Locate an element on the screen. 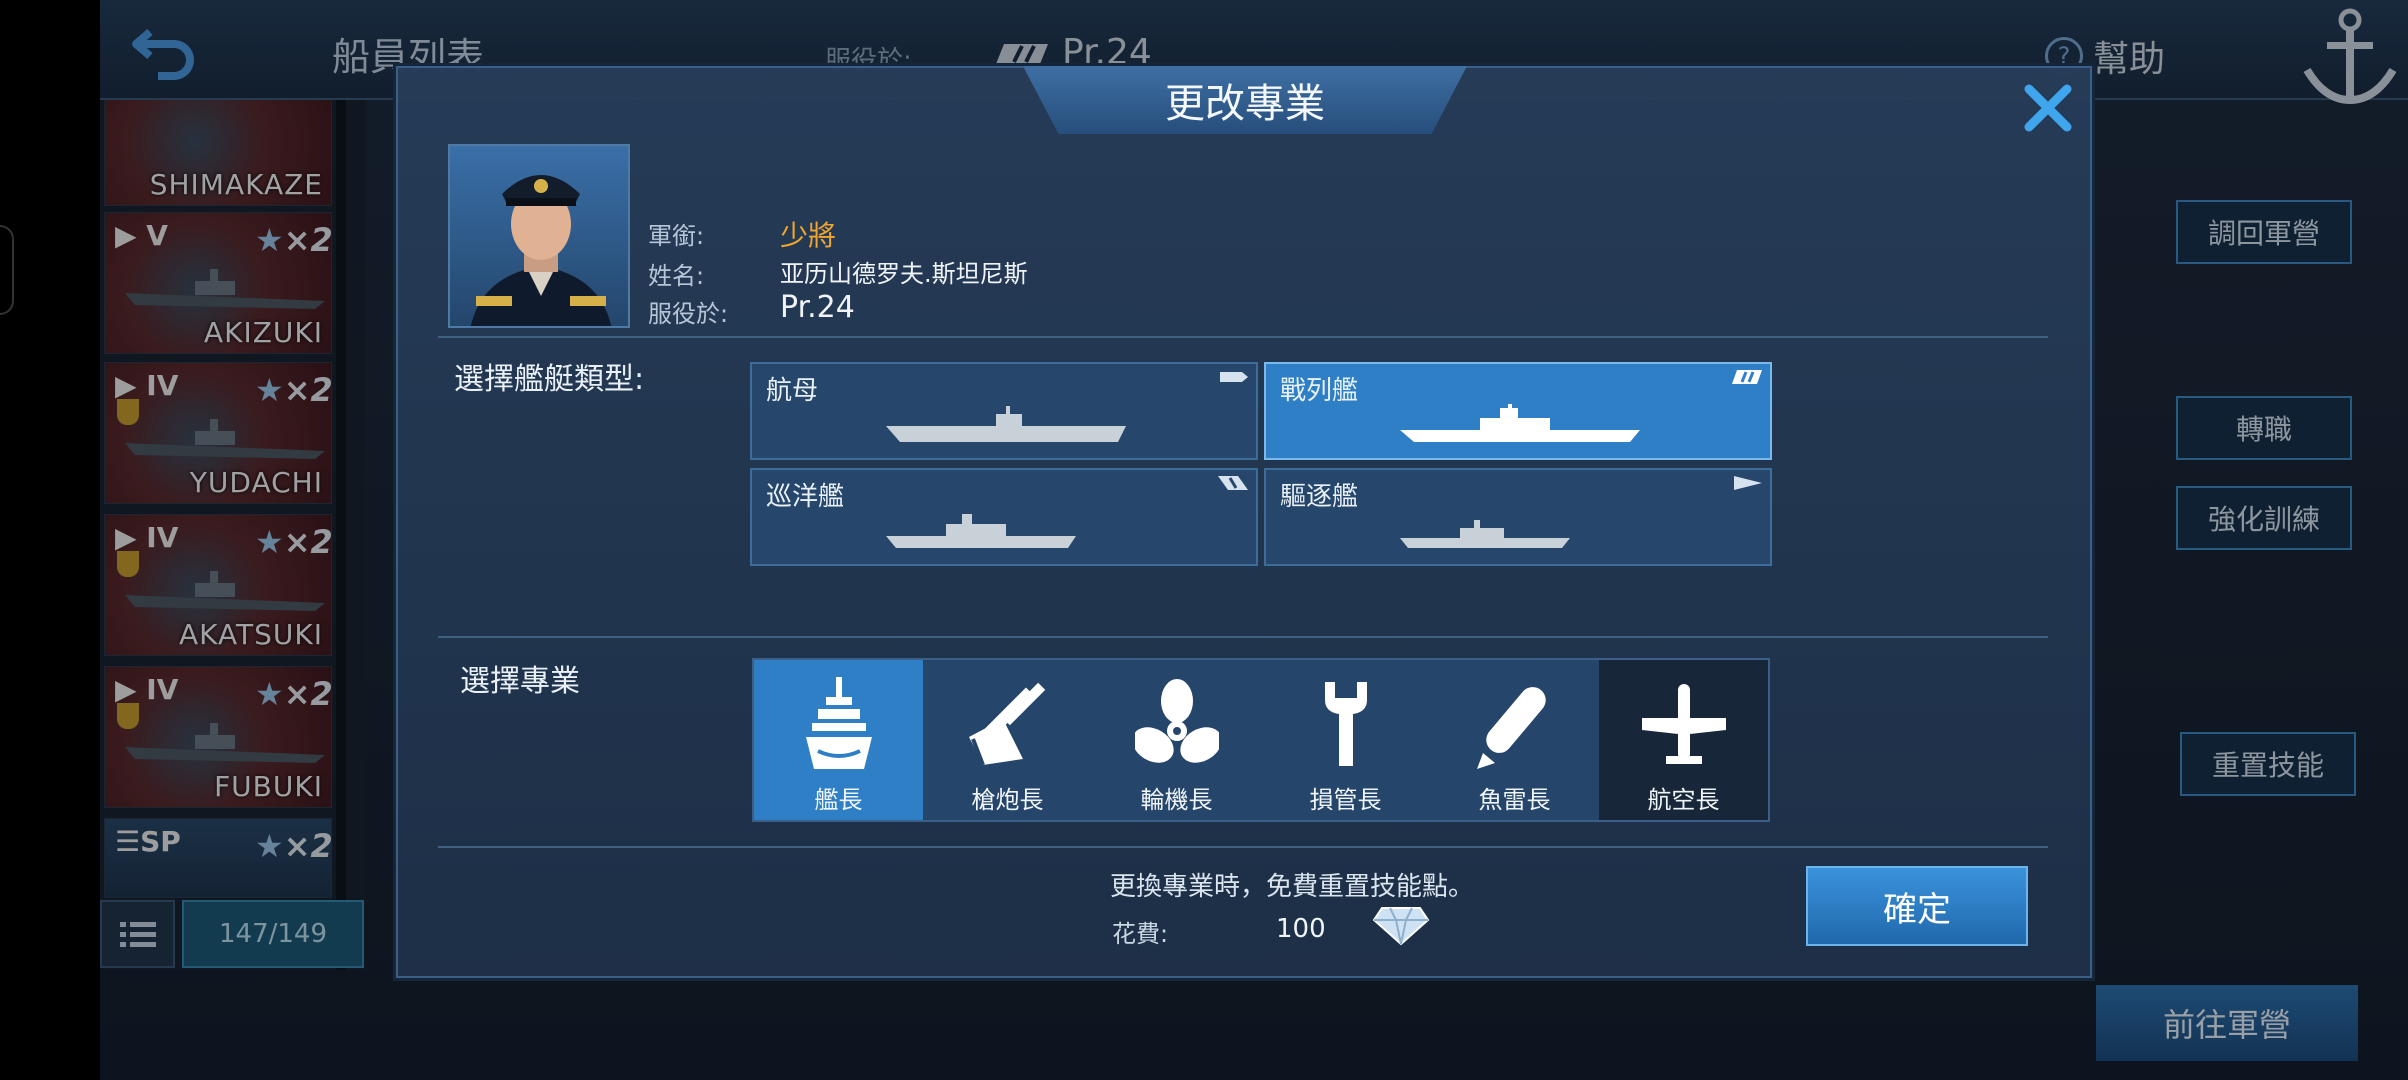 This screenshot has width=2408, height=1080. close-icon is located at coordinates (2048, 108).